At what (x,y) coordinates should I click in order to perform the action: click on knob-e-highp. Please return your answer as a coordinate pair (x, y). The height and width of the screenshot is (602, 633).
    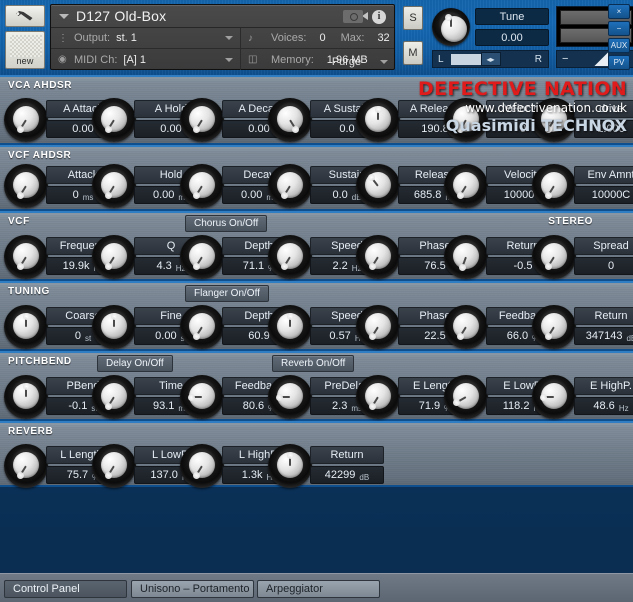
    Looking at the image, I should click on (554, 397).